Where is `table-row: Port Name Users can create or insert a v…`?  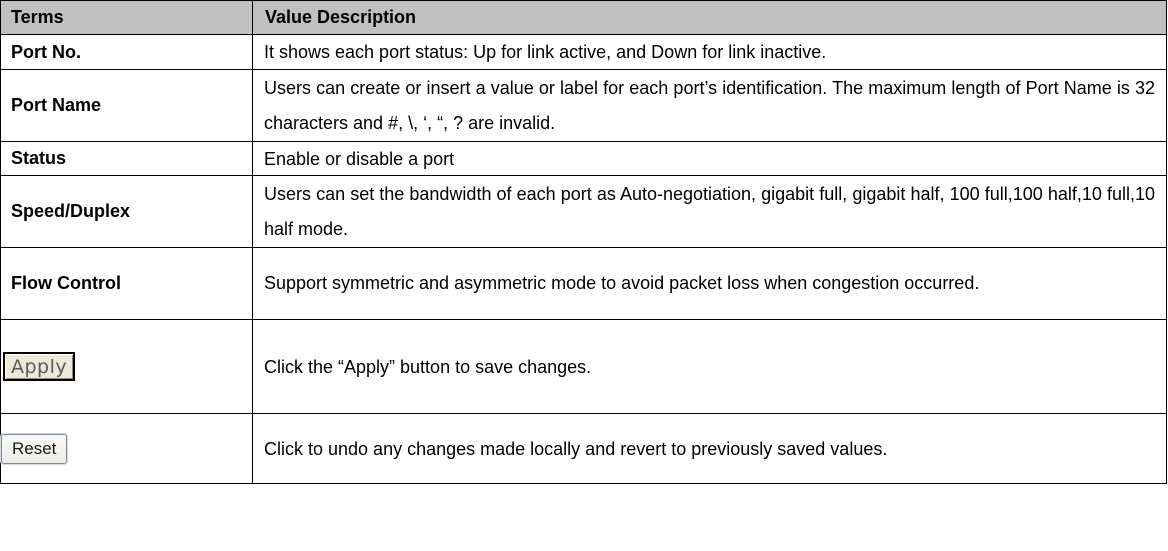 table-row: Port Name Users can create or insert a v… is located at coordinates (583, 105).